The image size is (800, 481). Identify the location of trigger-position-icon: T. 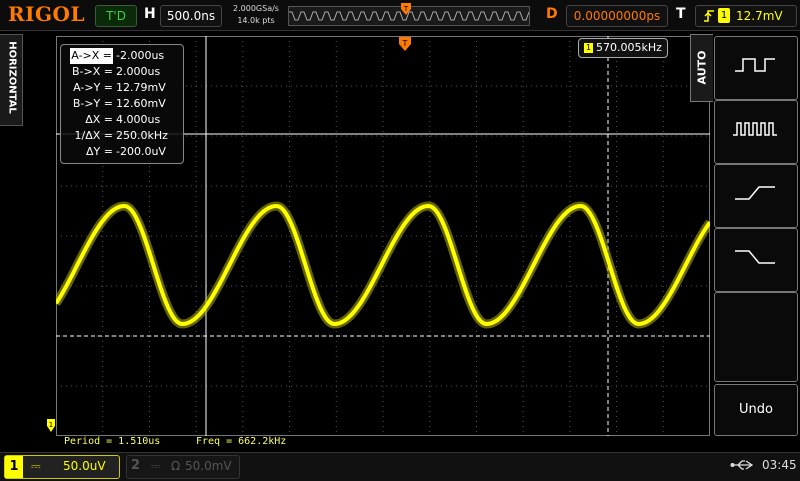
(406, 10).